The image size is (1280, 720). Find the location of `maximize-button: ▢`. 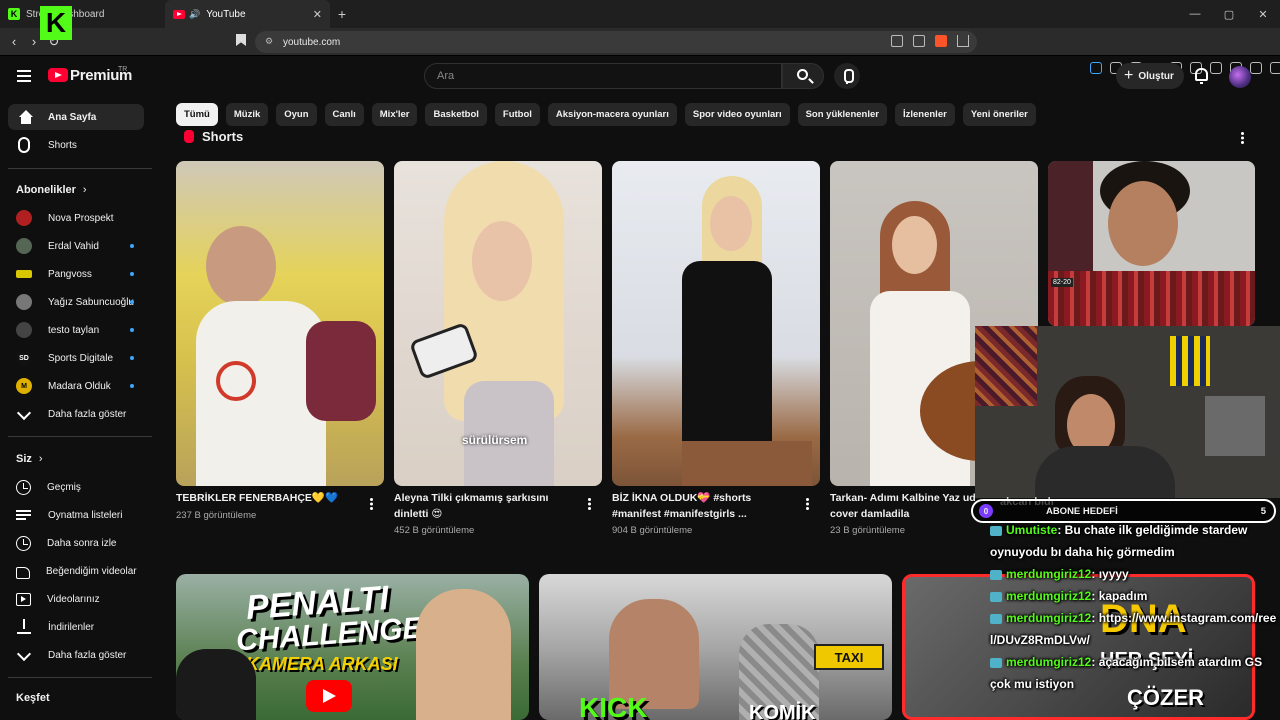

maximize-button: ▢ is located at coordinates (1229, 14).